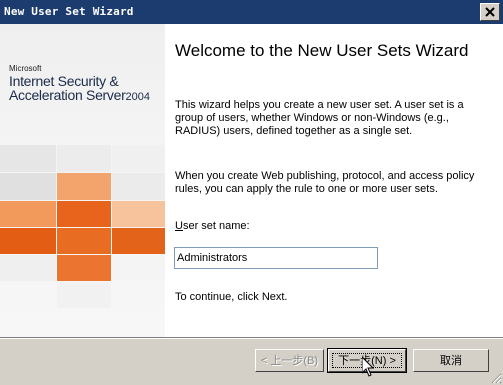 This screenshot has height=385, width=503. I want to click on brand-product-line2: Acceleration Server2004, so click(79, 95).